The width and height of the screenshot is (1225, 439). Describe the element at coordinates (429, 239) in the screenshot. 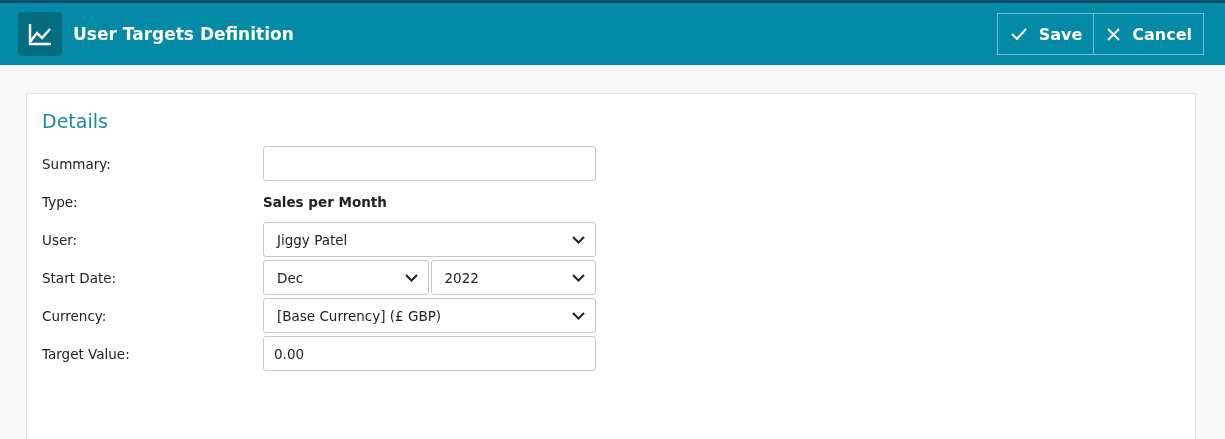

I see `dropdown: Jiggy Patel` at that location.